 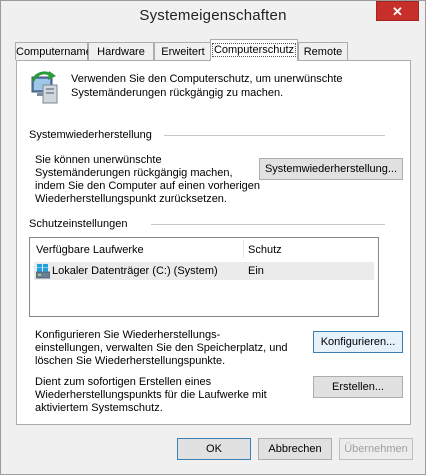 I want to click on drive-row: Lokaler Datenträger (C:) (System) Ein, so click(x=204, y=271).